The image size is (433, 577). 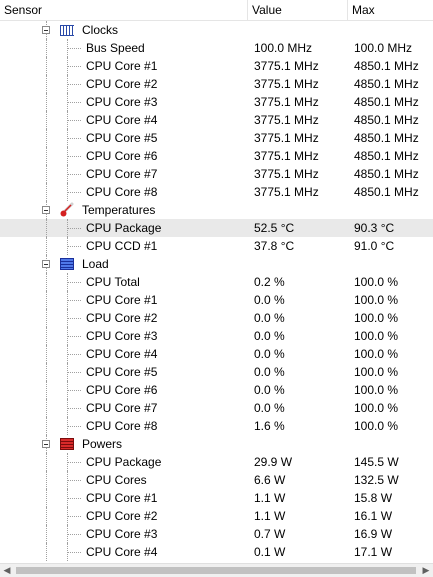 I want to click on sensor-max: 15.8 W, so click(x=373, y=498).